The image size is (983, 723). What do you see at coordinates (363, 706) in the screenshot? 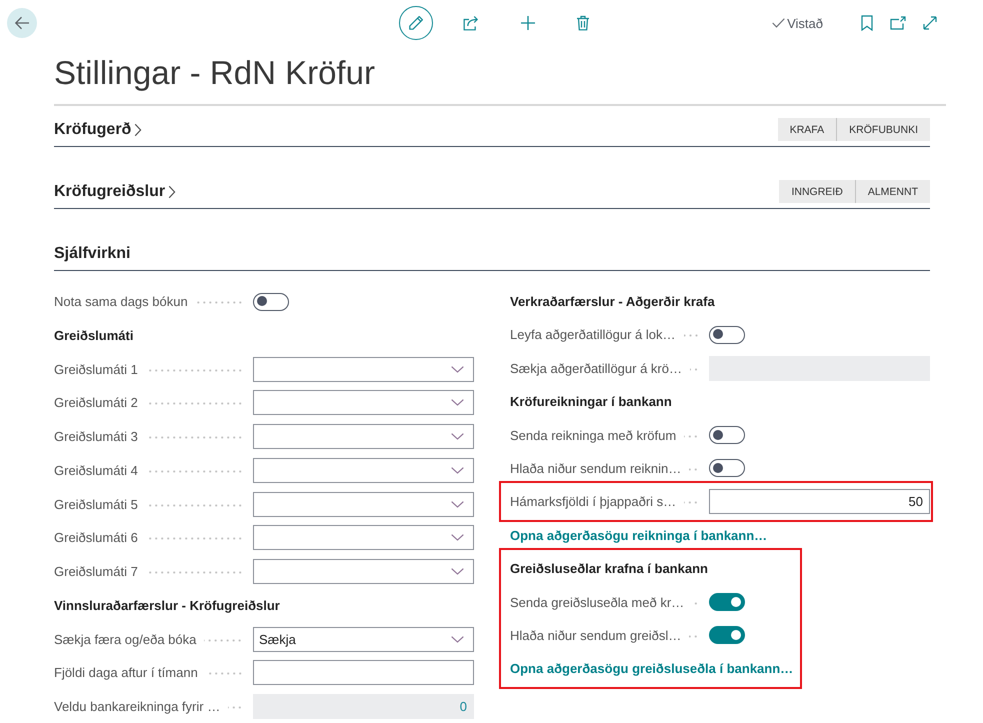
I see `read-only-field: 0` at bounding box center [363, 706].